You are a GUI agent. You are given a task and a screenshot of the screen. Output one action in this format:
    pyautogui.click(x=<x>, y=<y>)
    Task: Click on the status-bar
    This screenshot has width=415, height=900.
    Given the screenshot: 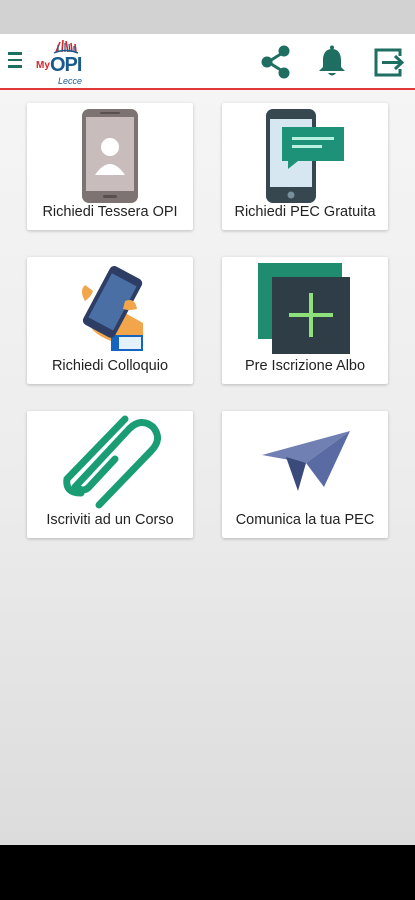 What is the action you would take?
    pyautogui.click(x=207, y=17)
    